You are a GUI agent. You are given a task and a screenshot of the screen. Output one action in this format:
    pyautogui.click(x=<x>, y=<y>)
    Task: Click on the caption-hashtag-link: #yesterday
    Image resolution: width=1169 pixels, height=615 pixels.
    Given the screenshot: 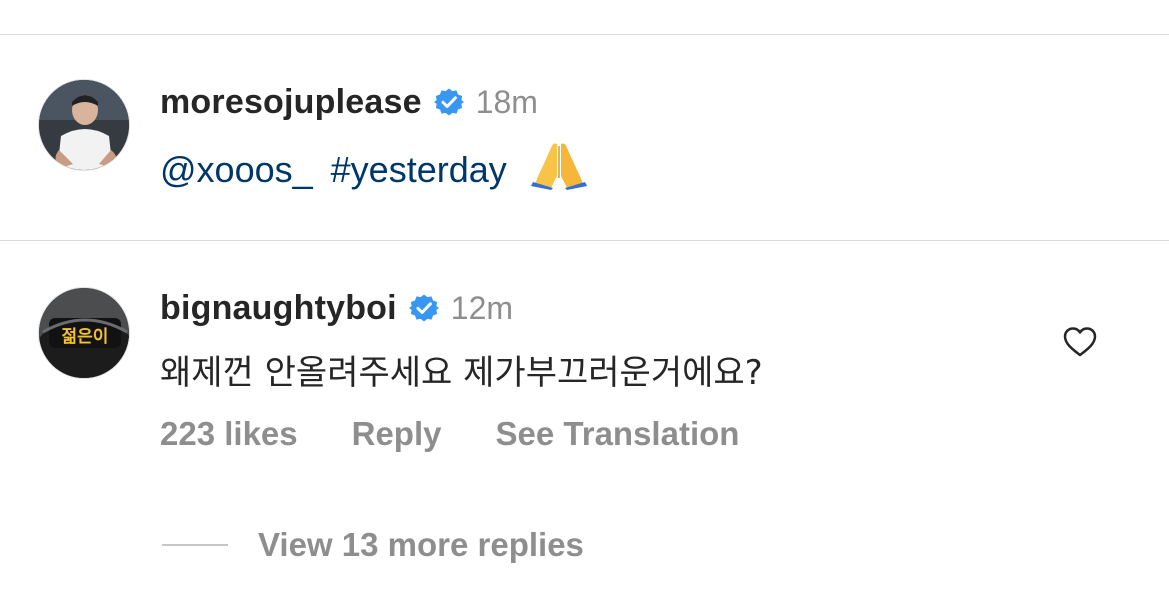 What is the action you would take?
    pyautogui.click(x=419, y=169)
    